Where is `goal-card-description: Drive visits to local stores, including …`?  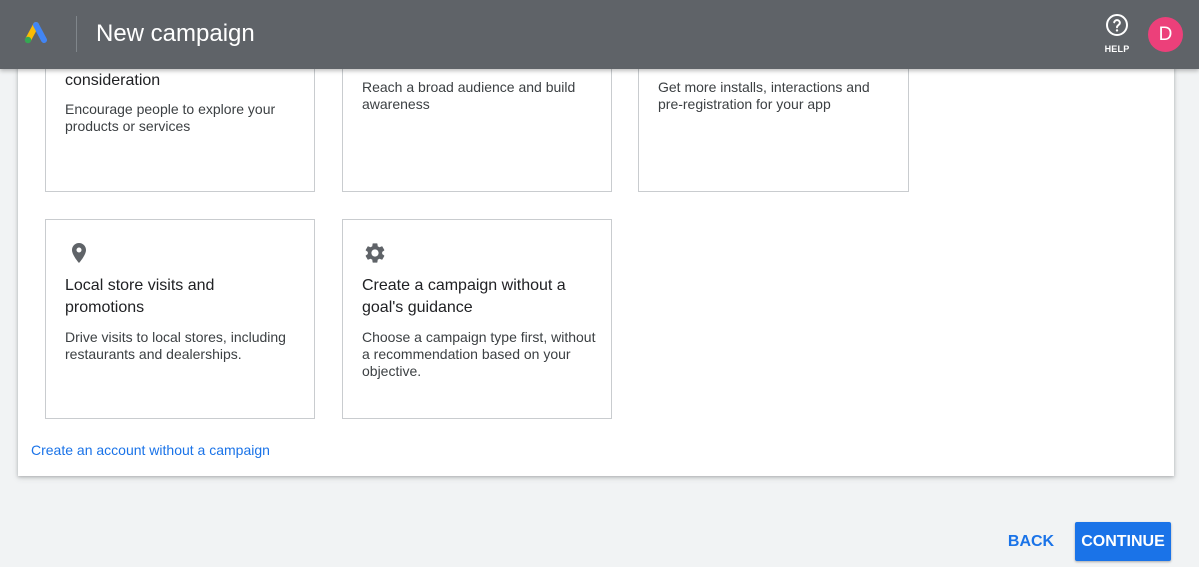 goal-card-description: Drive visits to local stores, including … is located at coordinates (175, 345).